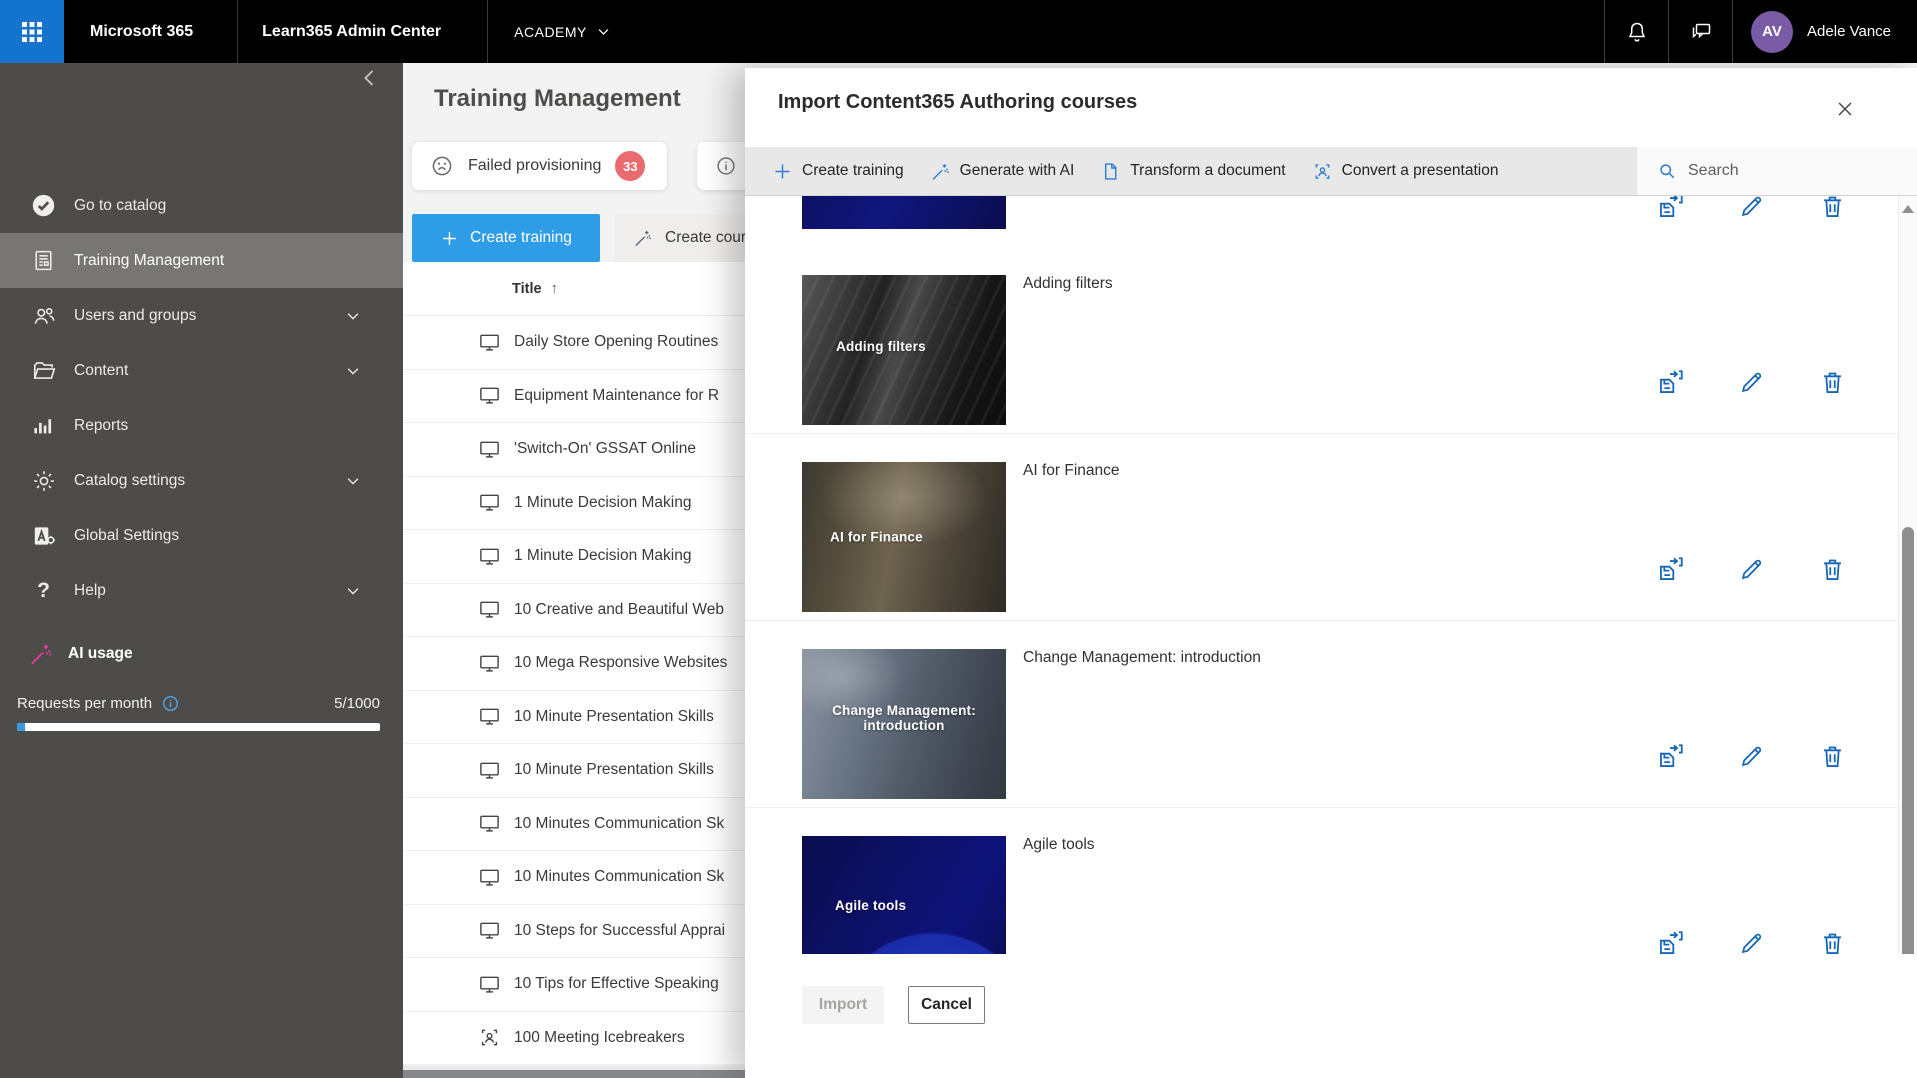 The image size is (1917, 1078). Describe the element at coordinates (904, 350) in the screenshot. I see `course-thumbnail: Adding filters` at that location.